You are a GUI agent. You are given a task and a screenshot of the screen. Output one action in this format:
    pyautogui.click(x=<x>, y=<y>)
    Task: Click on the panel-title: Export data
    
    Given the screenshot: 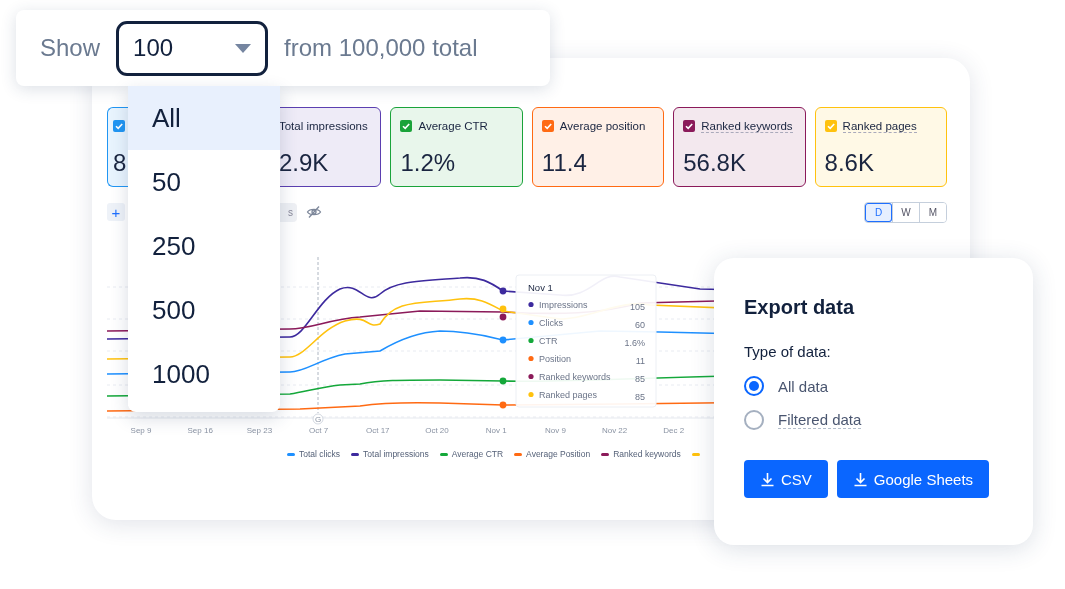 What is the action you would take?
    pyautogui.click(x=800, y=307)
    